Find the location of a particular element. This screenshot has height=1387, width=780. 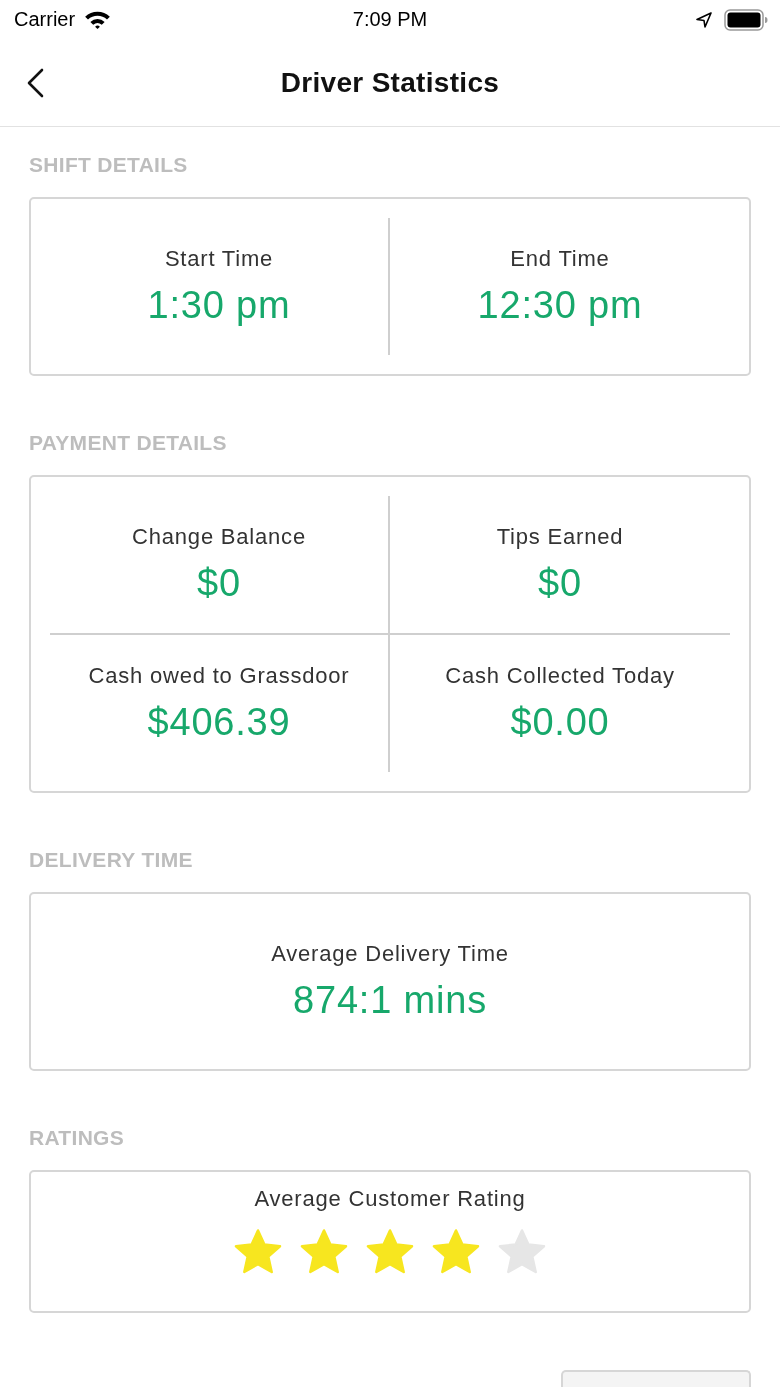

rating-label: Average Customer Rating is located at coordinates (390, 1199).